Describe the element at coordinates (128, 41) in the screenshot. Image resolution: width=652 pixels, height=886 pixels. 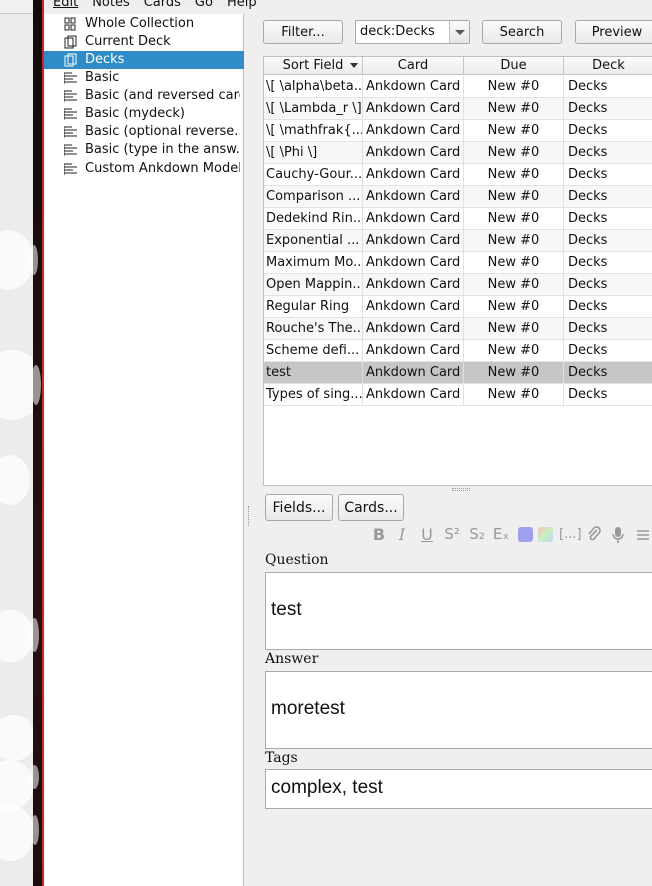
I see `sidebar-item-label: Current Deck` at that location.